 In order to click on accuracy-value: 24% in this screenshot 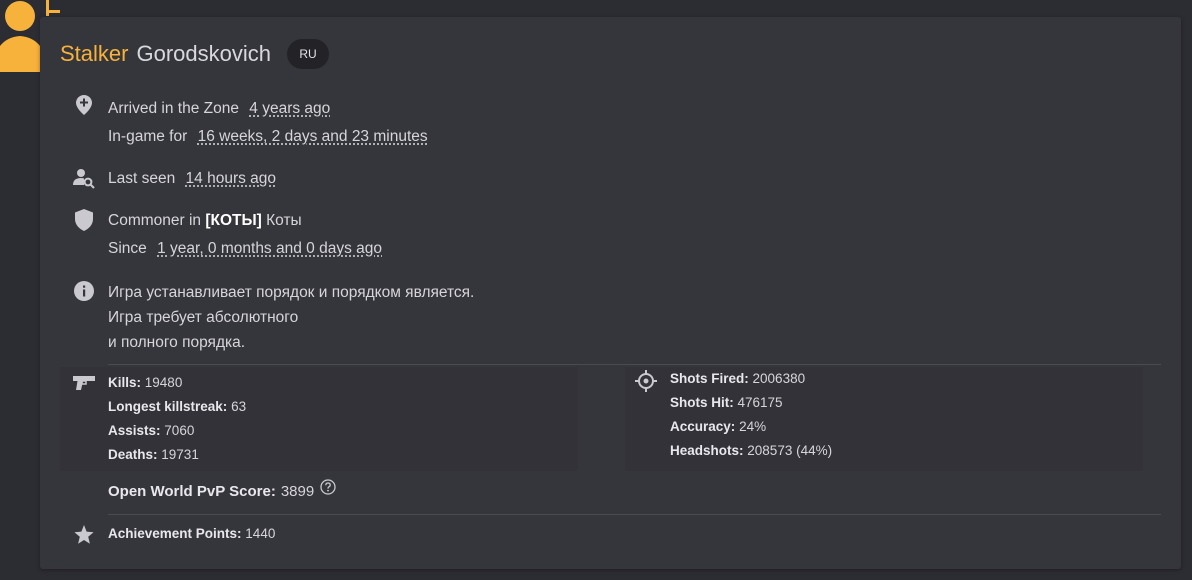, I will do `click(753, 426)`.